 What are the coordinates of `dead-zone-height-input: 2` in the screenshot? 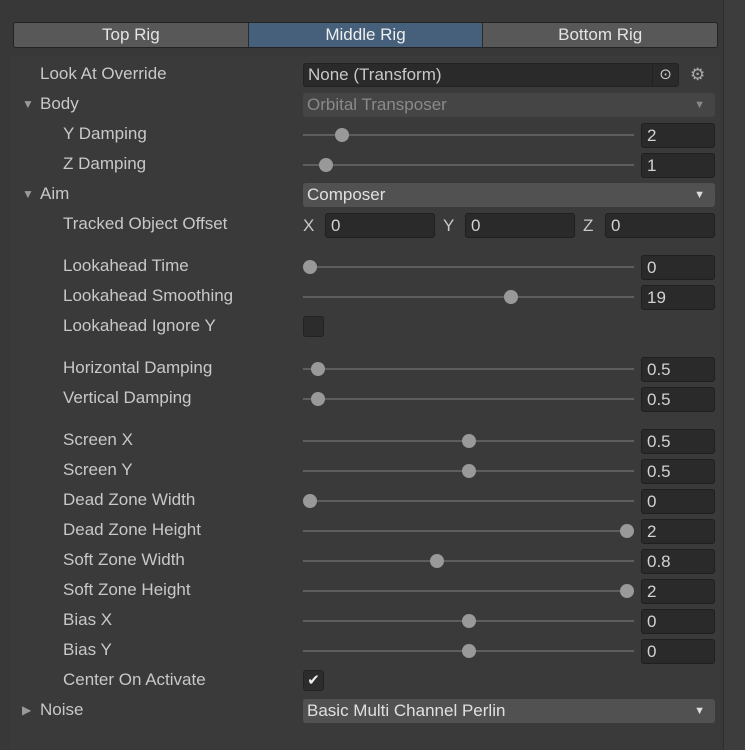 It's located at (678, 531).